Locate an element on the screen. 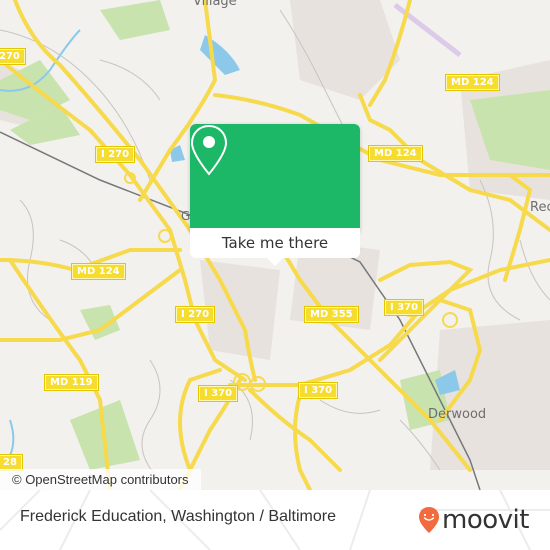 This screenshot has height=550, width=550. park is located at coordinates (135, 20).